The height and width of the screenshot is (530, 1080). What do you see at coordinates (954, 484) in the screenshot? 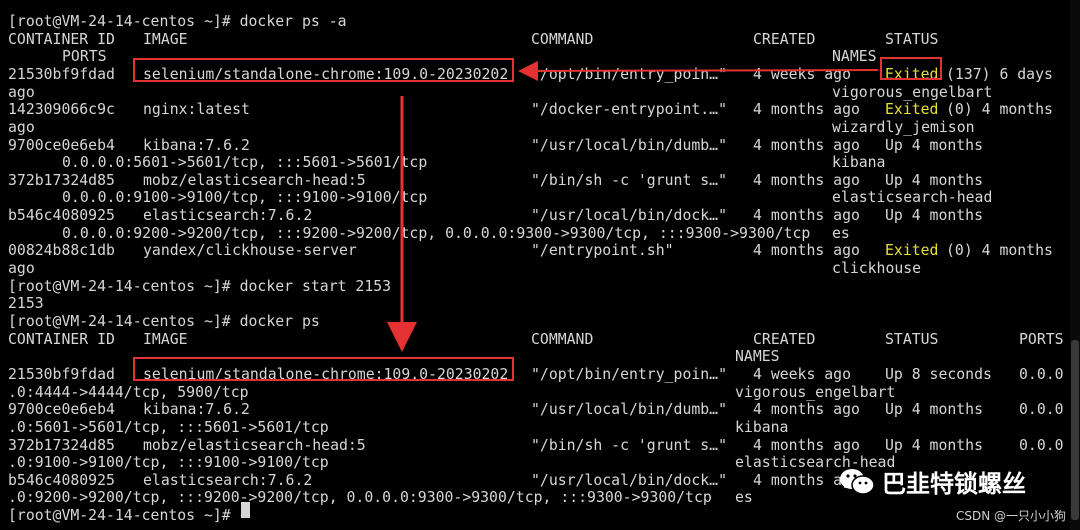
I see `watermark-text: 巴韭特锁螺丝` at bounding box center [954, 484].